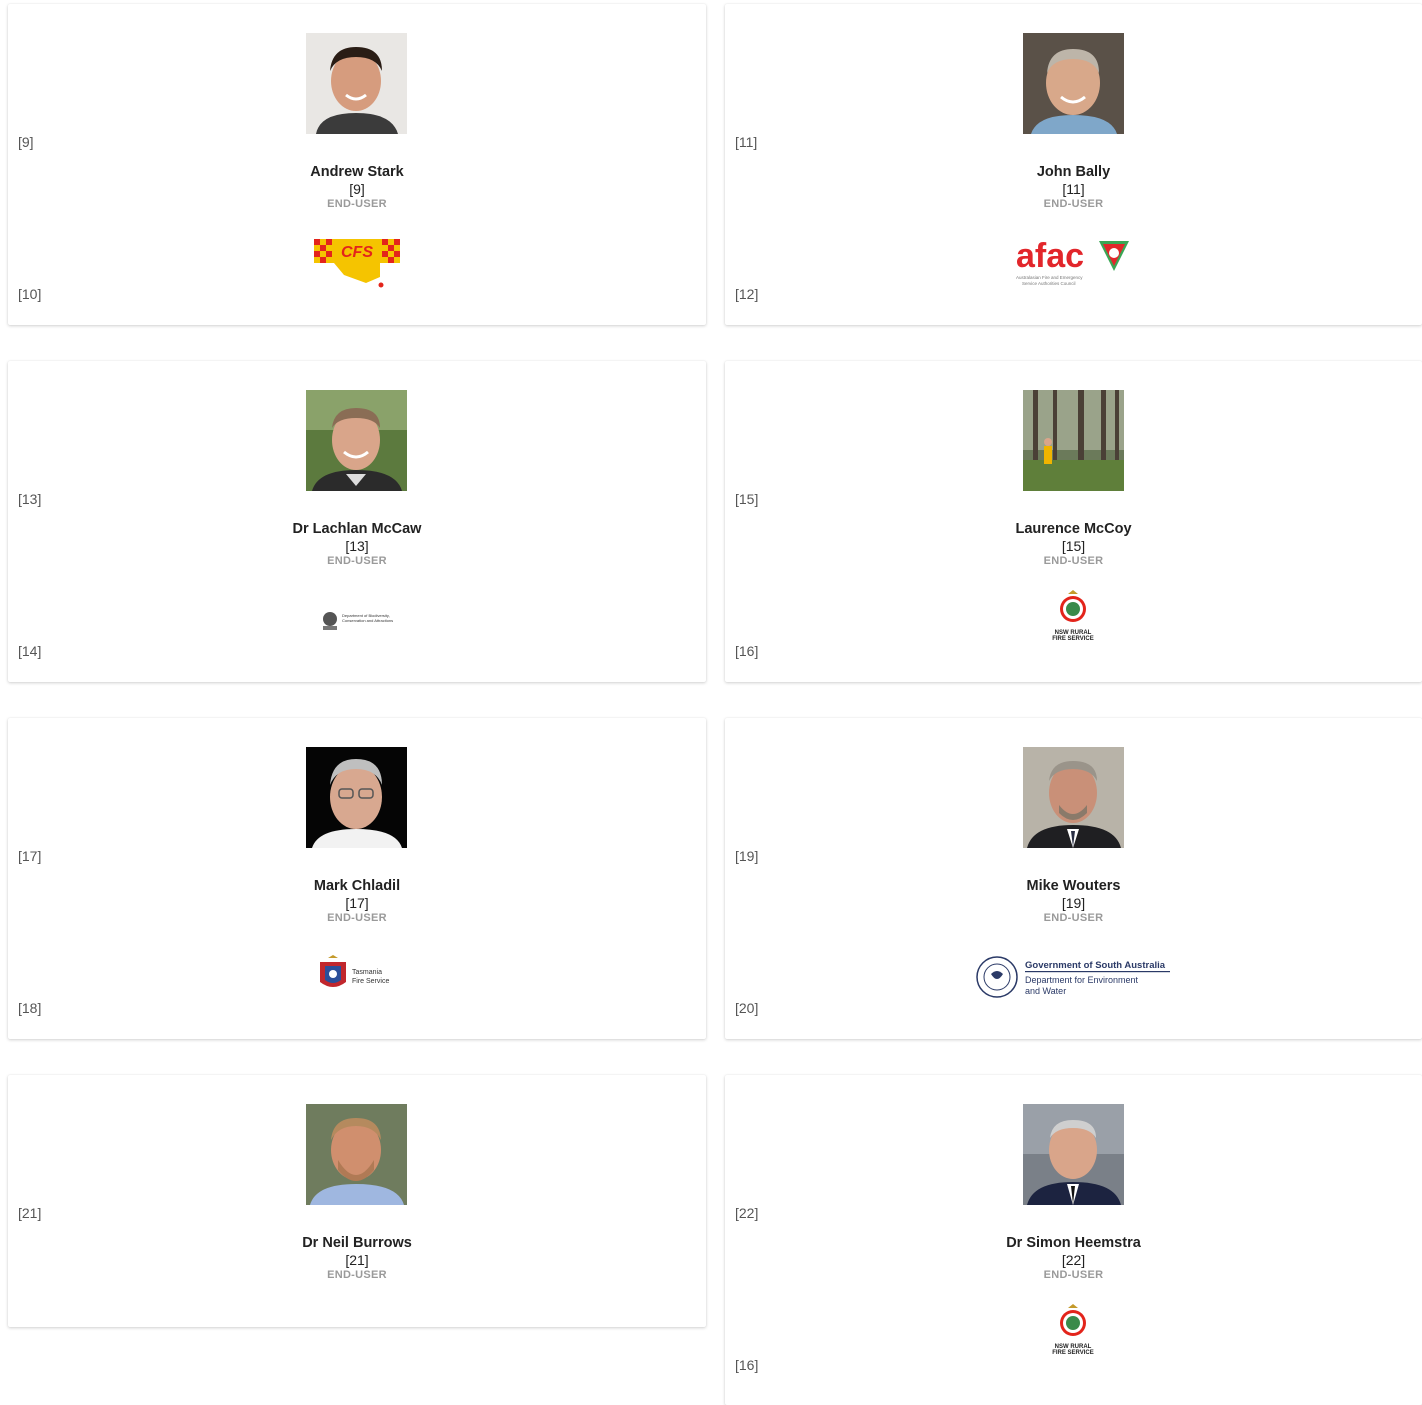  Describe the element at coordinates (1049, 283) in the screenshot. I see `afac-logo-sub2: Service Authorities Council` at that location.